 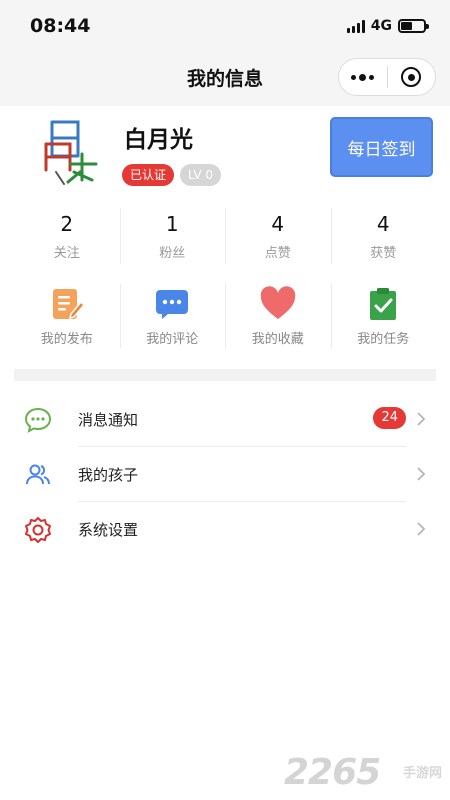 What do you see at coordinates (108, 420) in the screenshot?
I see `menu-item-label: 消息通知` at bounding box center [108, 420].